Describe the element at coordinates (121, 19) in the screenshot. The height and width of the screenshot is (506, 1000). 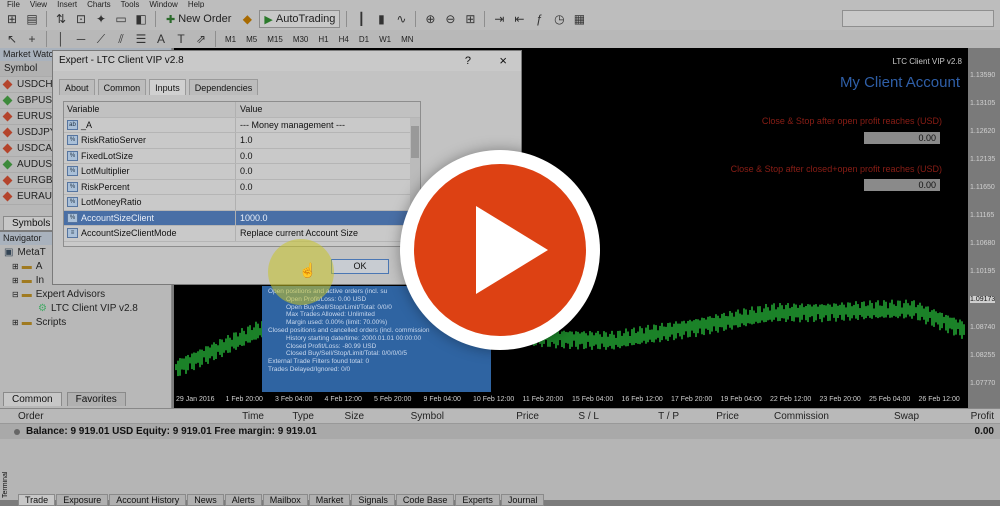
I see `terminal-icon: ▭` at that location.